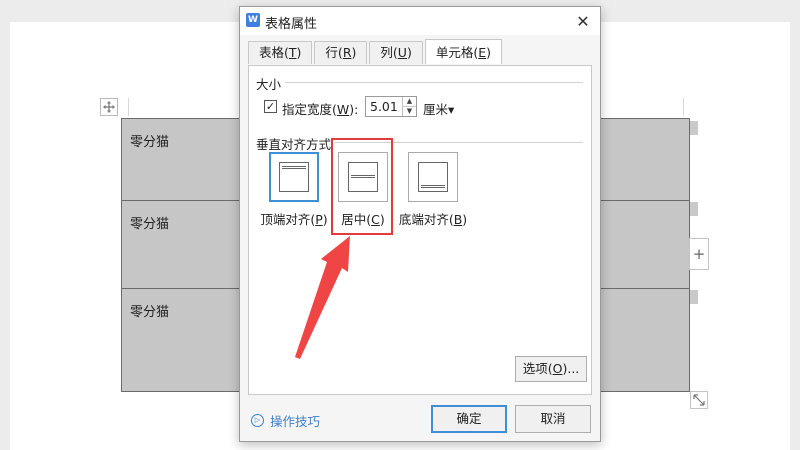 The width and height of the screenshot is (800, 450). I want to click on align-bottom-label: 底端对齐(B), so click(433, 218).